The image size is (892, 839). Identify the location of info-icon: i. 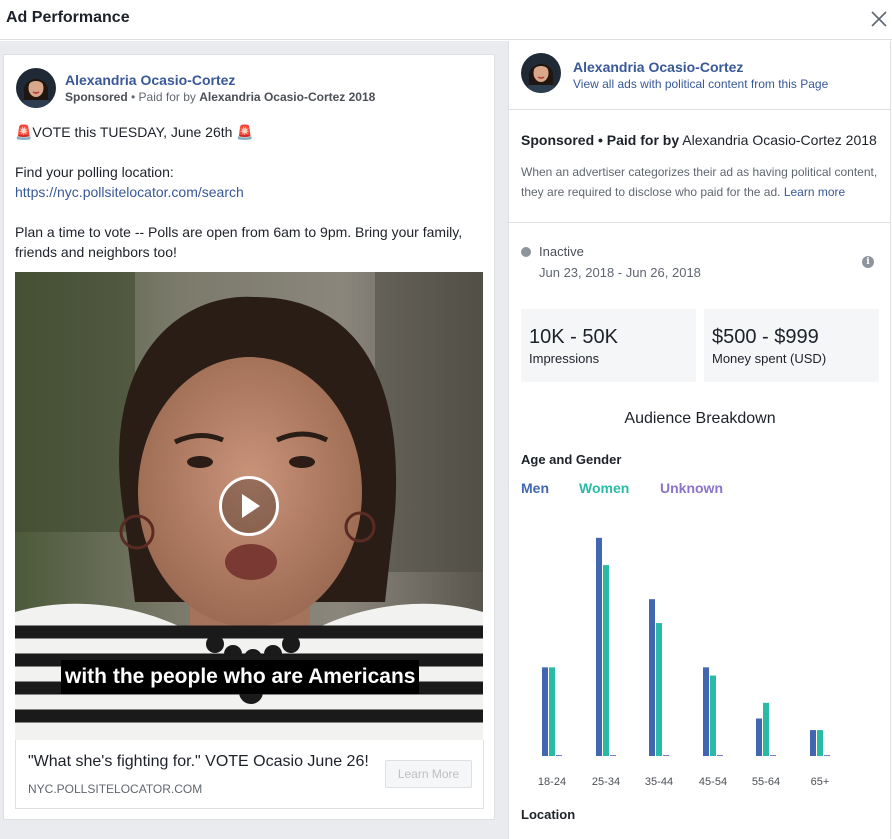
(868, 262).